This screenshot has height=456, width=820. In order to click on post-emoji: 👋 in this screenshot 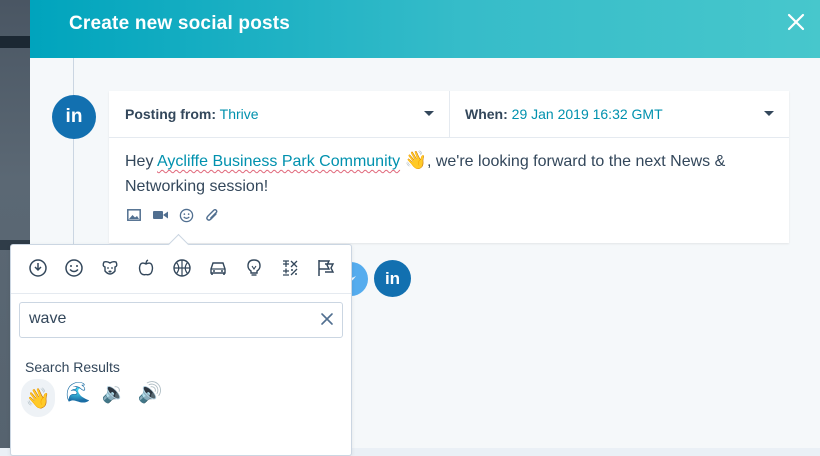, I will do `click(415, 160)`.